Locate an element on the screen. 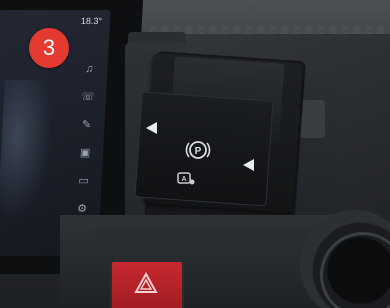 The image size is (390, 308). pointer-arrow-left is located at coordinates (151, 128).